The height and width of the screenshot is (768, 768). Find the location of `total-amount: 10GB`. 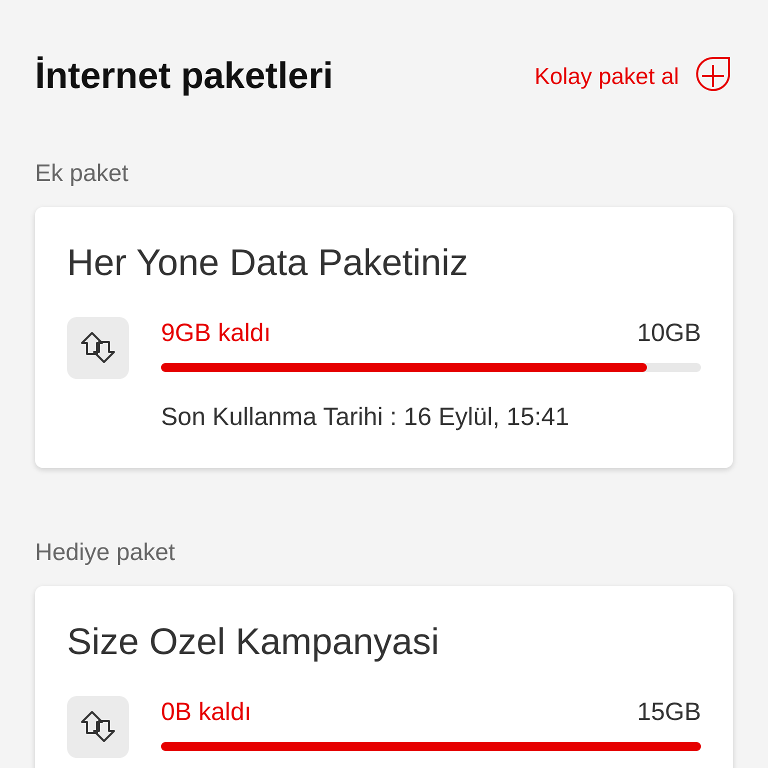

total-amount: 10GB is located at coordinates (669, 333).